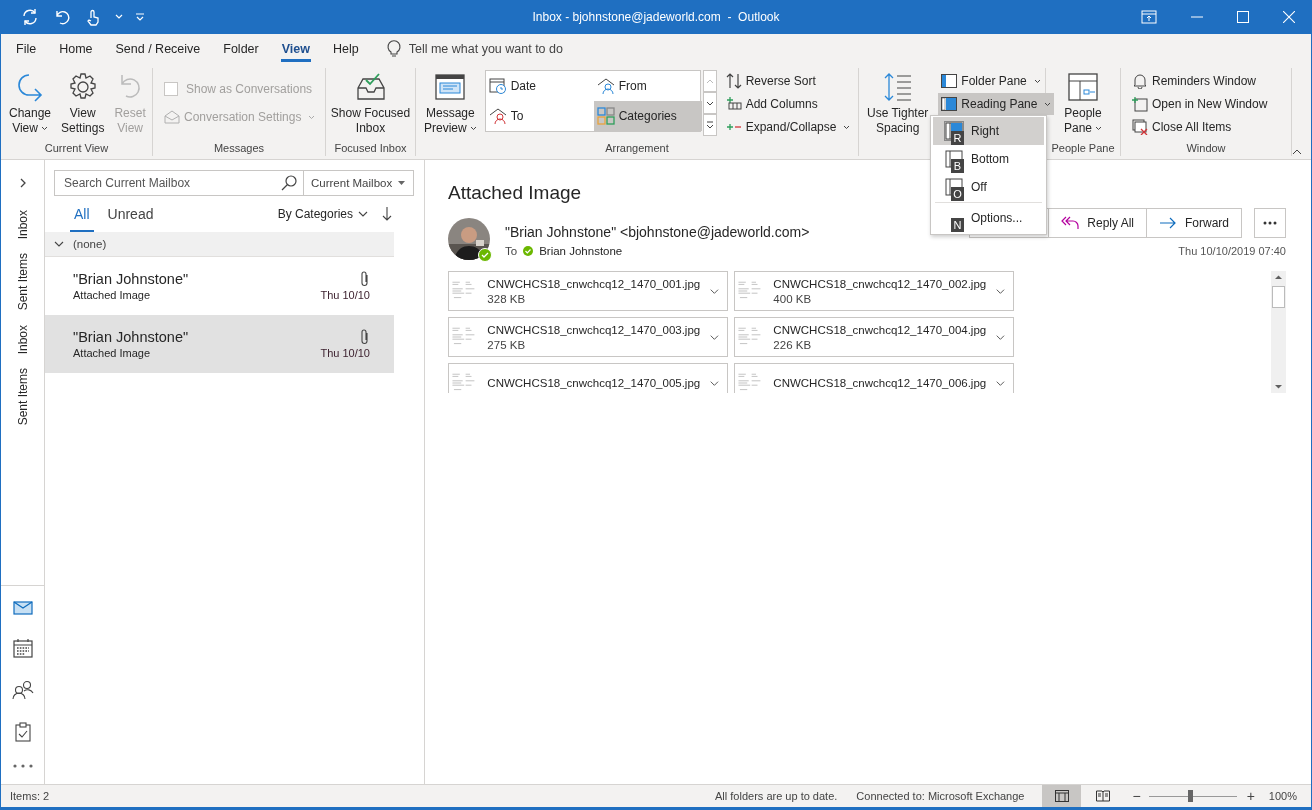  What do you see at coordinates (1200, 104) in the screenshot?
I see `open-in-new-window-button: Open in New Window` at bounding box center [1200, 104].